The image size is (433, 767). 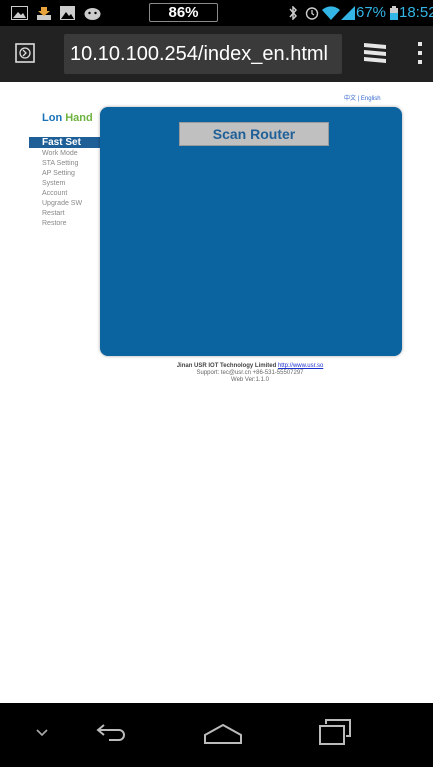 I want to click on logo-lon: Lon, so click(x=52, y=118).